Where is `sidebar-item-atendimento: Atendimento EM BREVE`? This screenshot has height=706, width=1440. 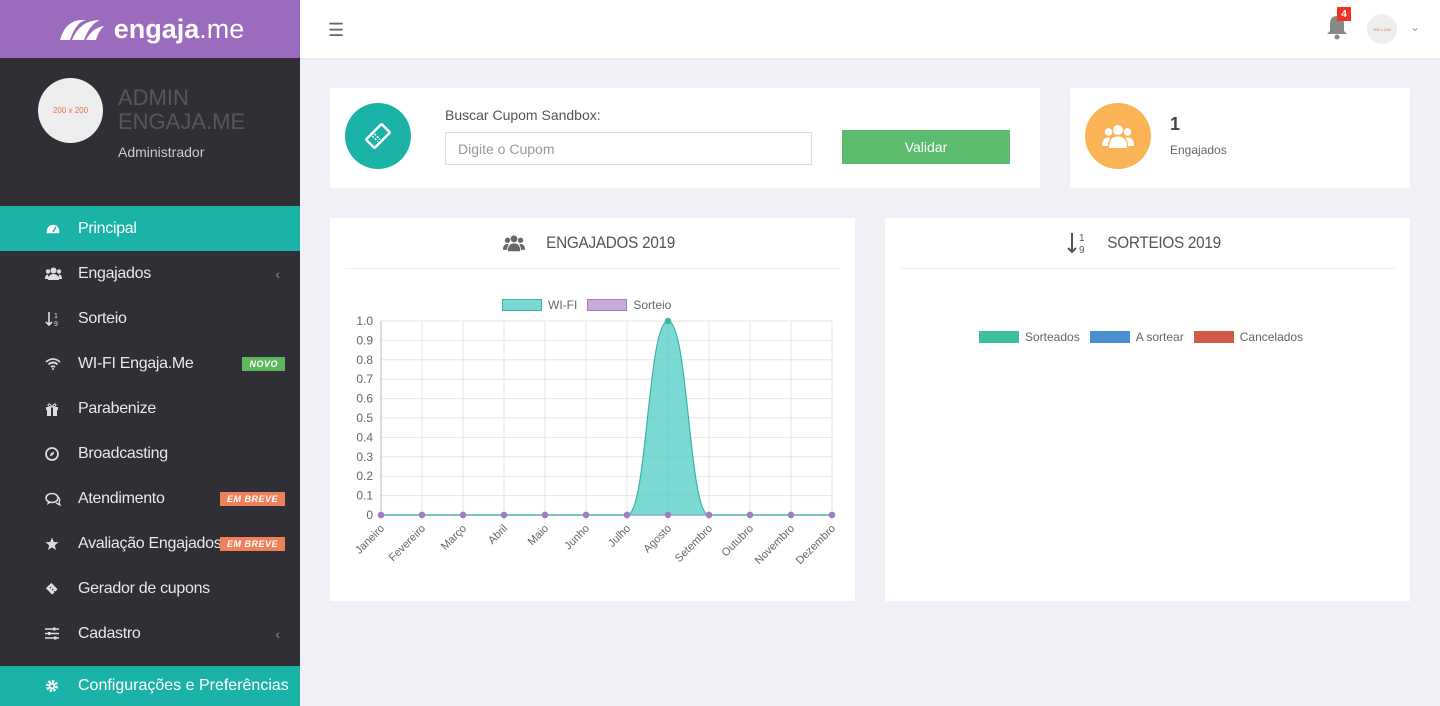 sidebar-item-atendimento: Atendimento EM BREVE is located at coordinates (150, 498).